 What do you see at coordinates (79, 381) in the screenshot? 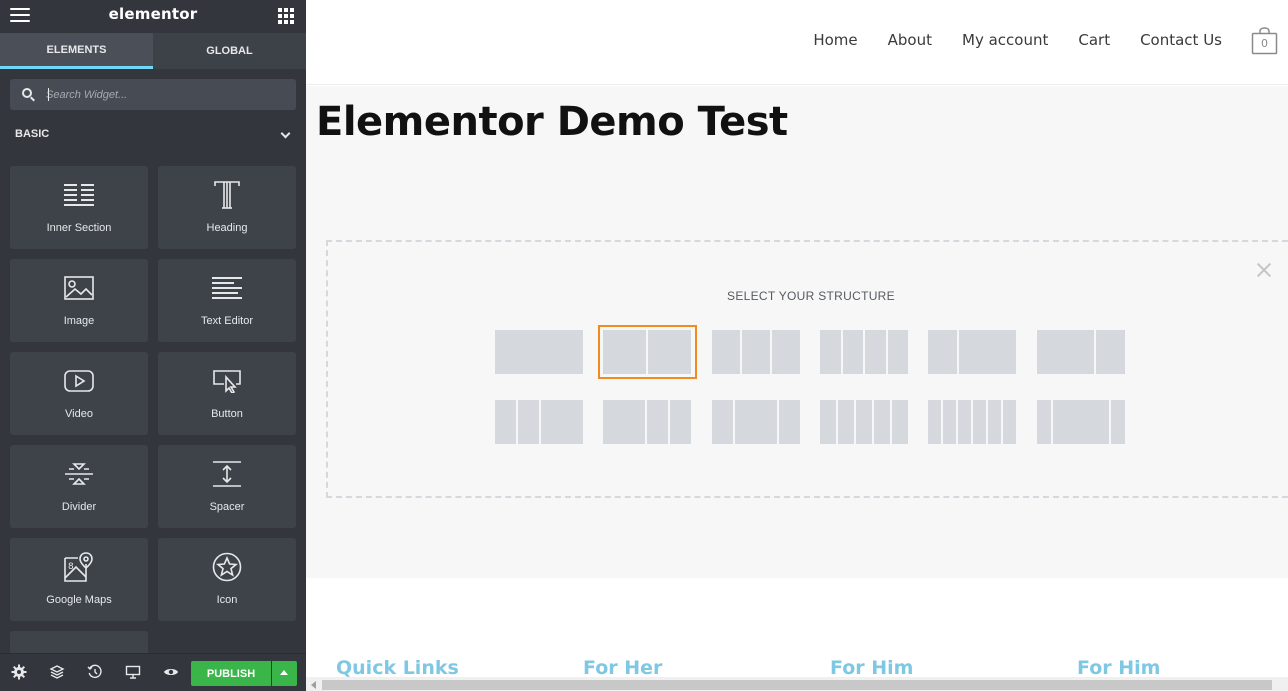
I see `video-icon` at bounding box center [79, 381].